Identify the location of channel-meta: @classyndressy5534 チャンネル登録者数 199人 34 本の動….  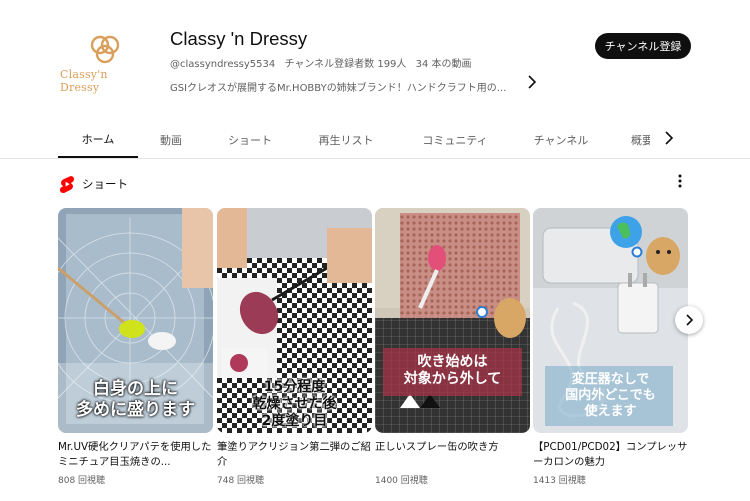
(324, 62).